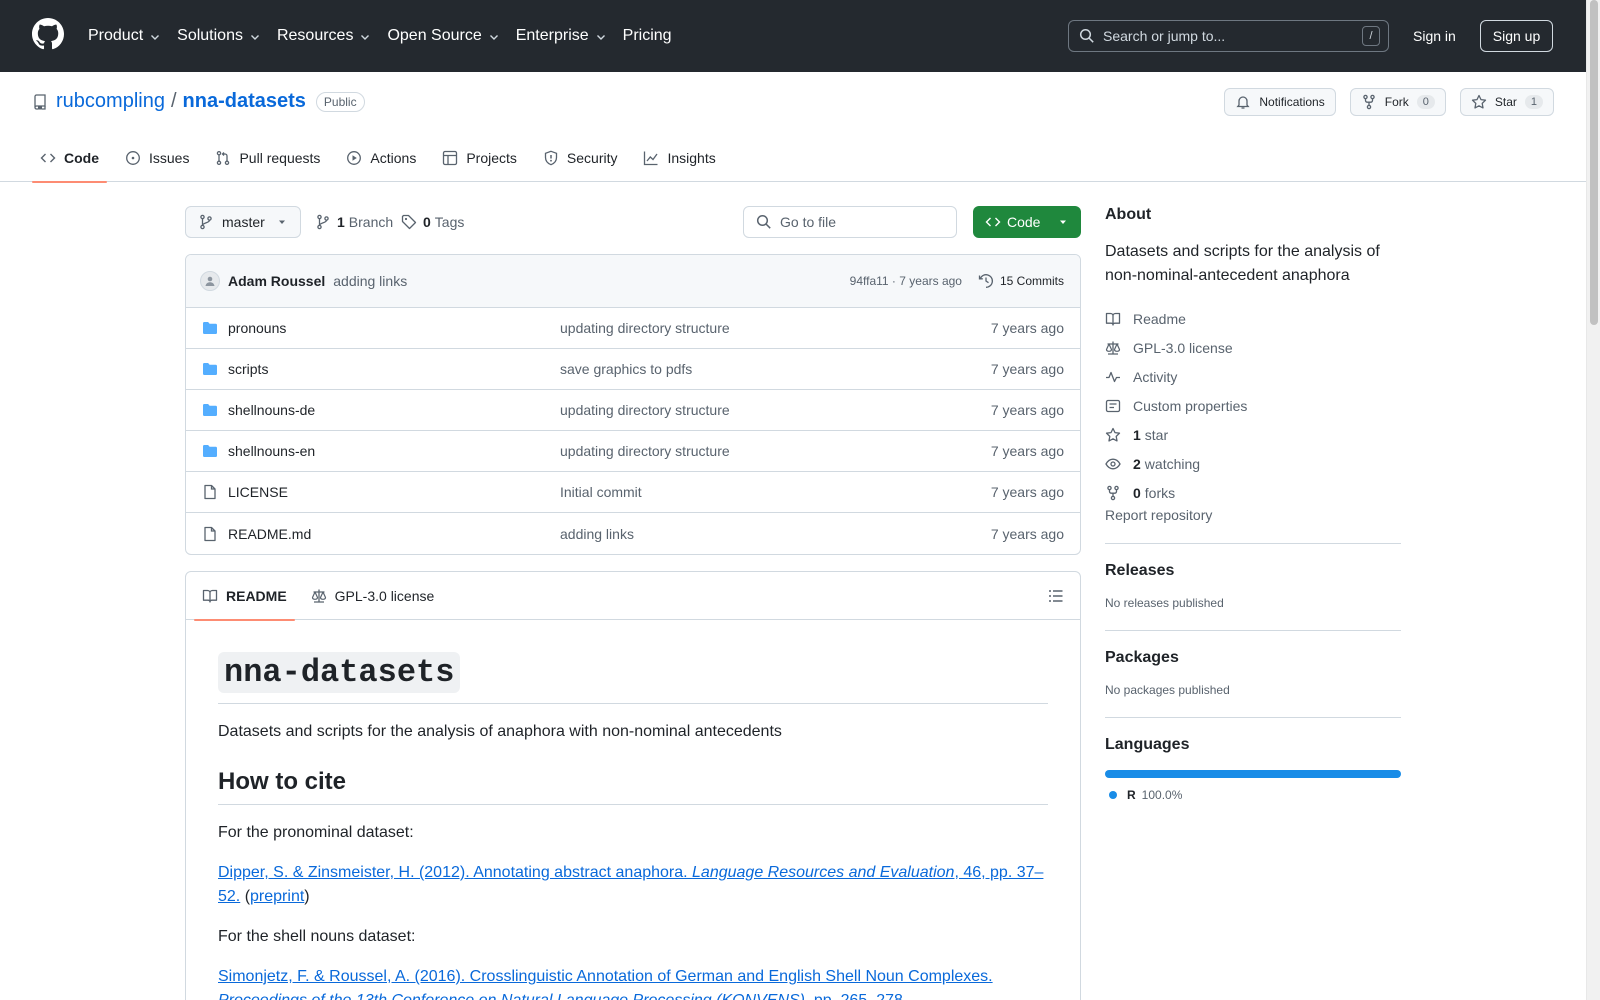 This screenshot has width=1600, height=1000. What do you see at coordinates (906, 281) in the screenshot?
I see `commit-meta: 94ffa11 · 7 years ago` at bounding box center [906, 281].